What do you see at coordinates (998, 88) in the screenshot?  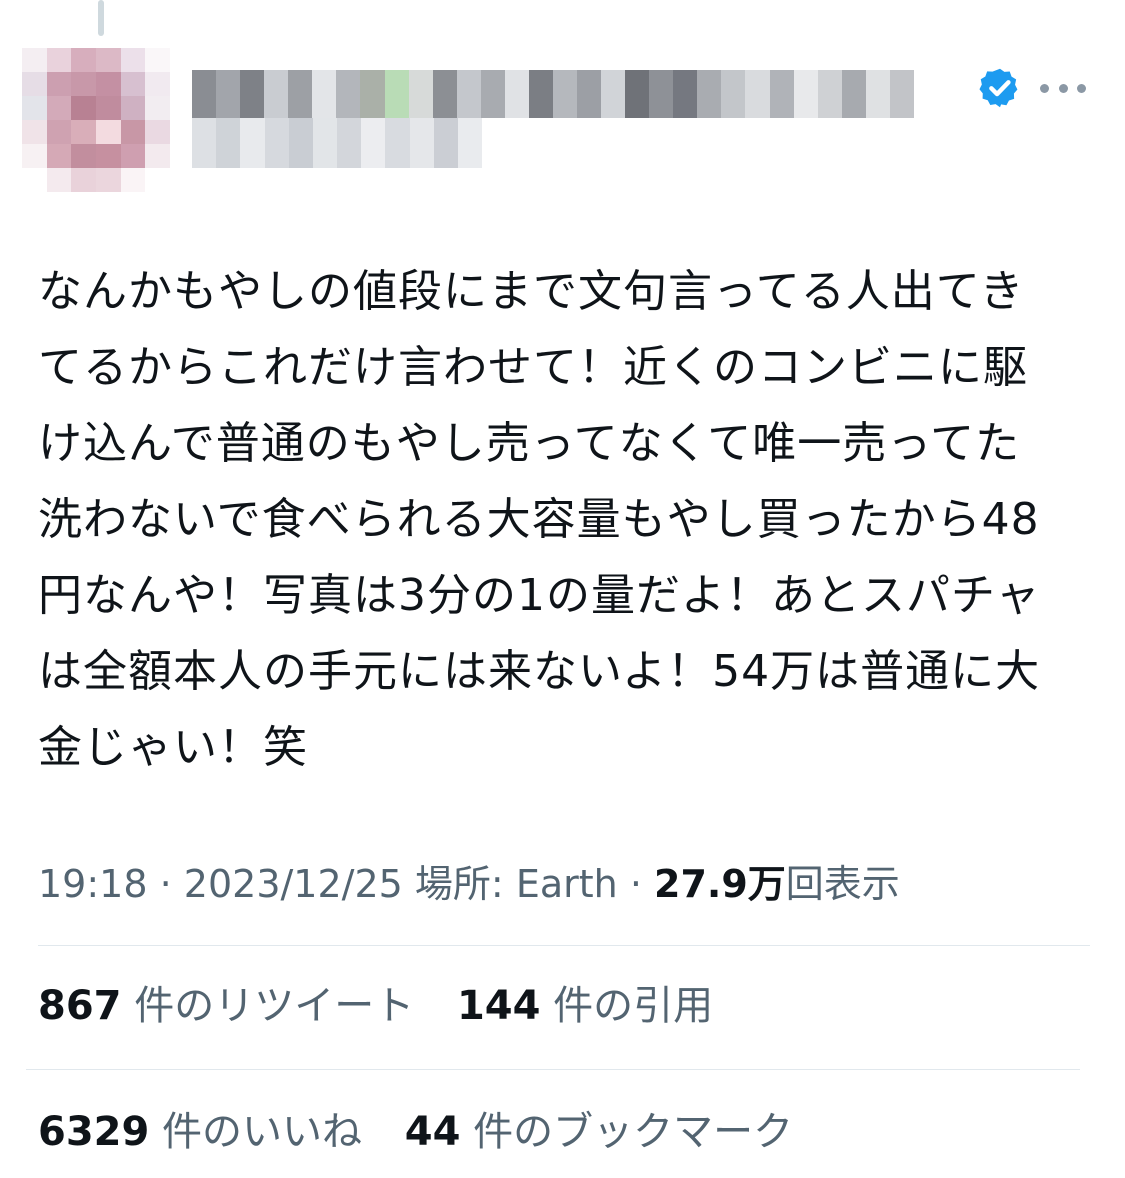 I see `verified-badge-icon` at bounding box center [998, 88].